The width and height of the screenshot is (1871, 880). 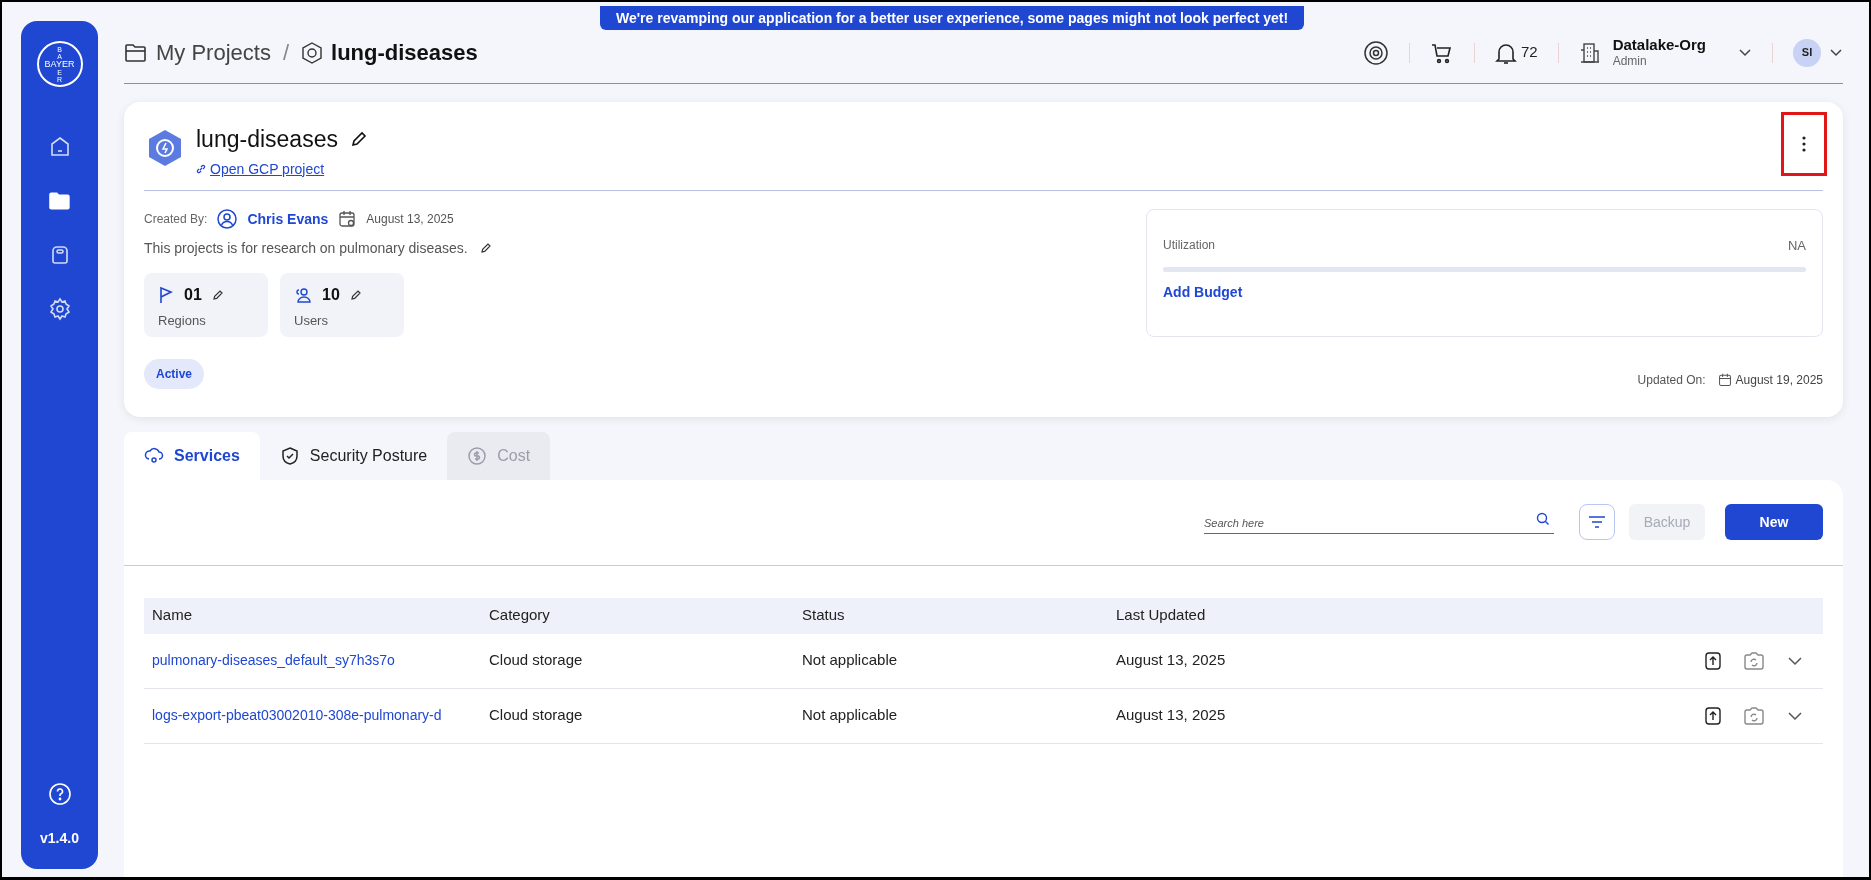 I want to click on utilization-label: Utilization, so click(x=1189, y=245).